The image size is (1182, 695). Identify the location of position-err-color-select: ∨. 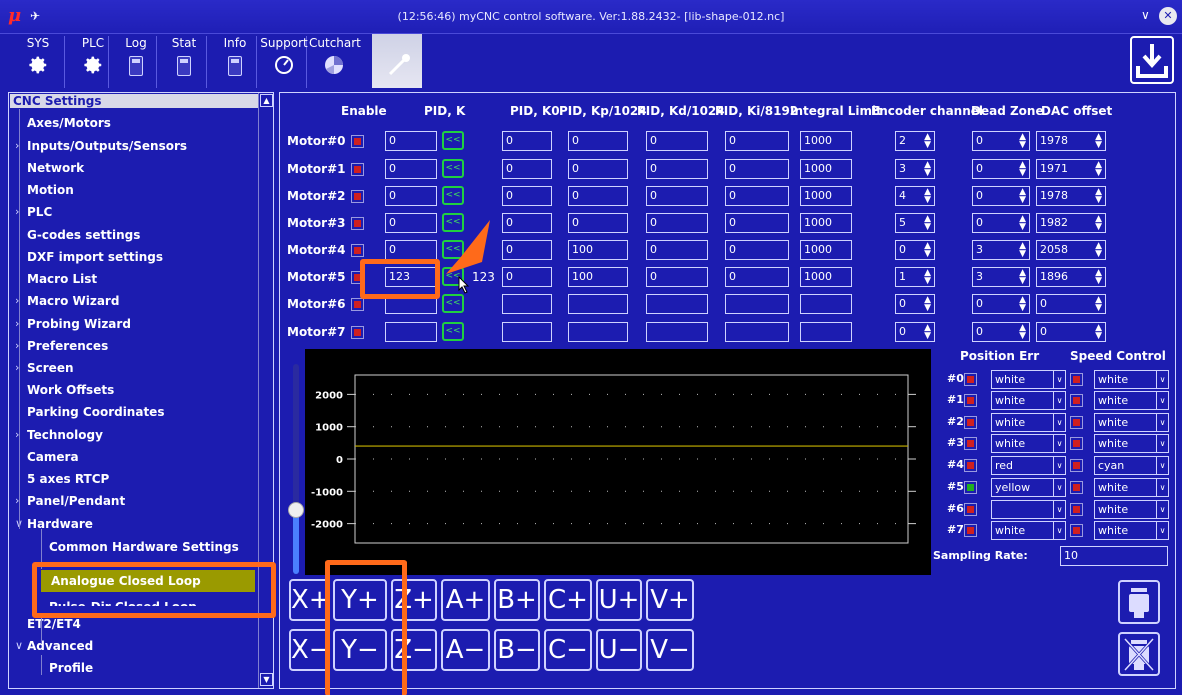
(1028, 509).